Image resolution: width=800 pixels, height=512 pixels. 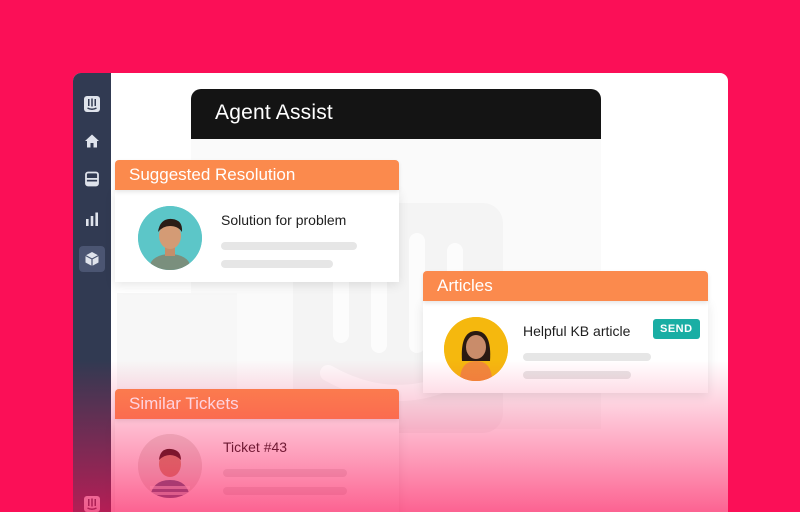 I want to click on articles-card: Helpful KB article SEND, so click(x=565, y=347).